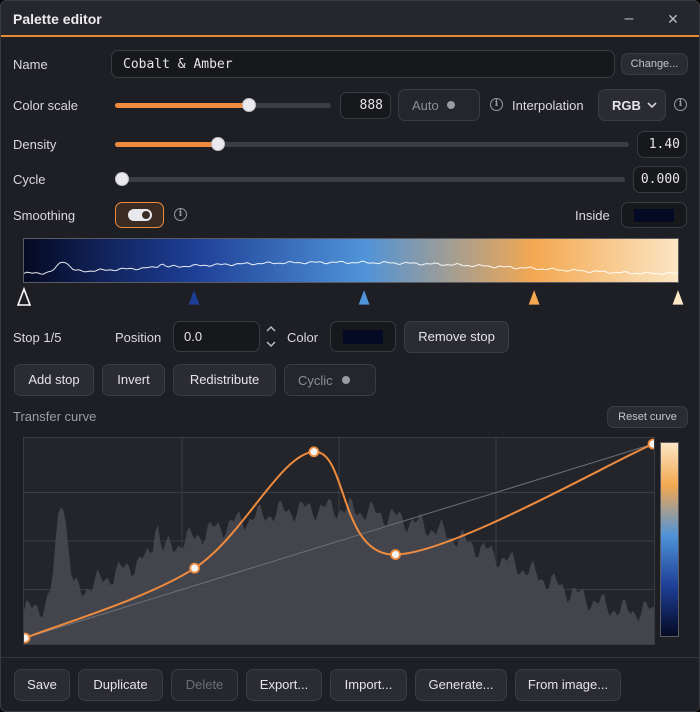 This screenshot has height=712, width=700. What do you see at coordinates (271, 337) in the screenshot?
I see `position-stepper` at bounding box center [271, 337].